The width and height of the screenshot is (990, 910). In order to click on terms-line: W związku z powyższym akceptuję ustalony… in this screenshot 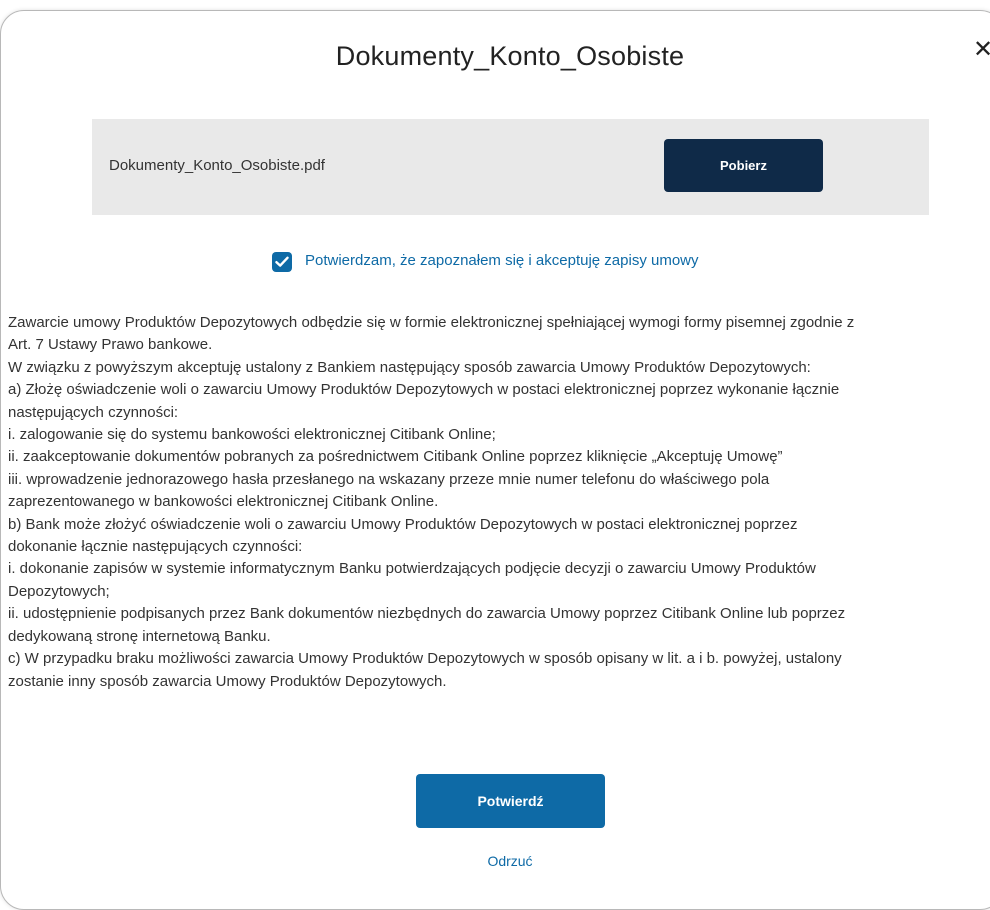, I will do `click(409, 367)`.